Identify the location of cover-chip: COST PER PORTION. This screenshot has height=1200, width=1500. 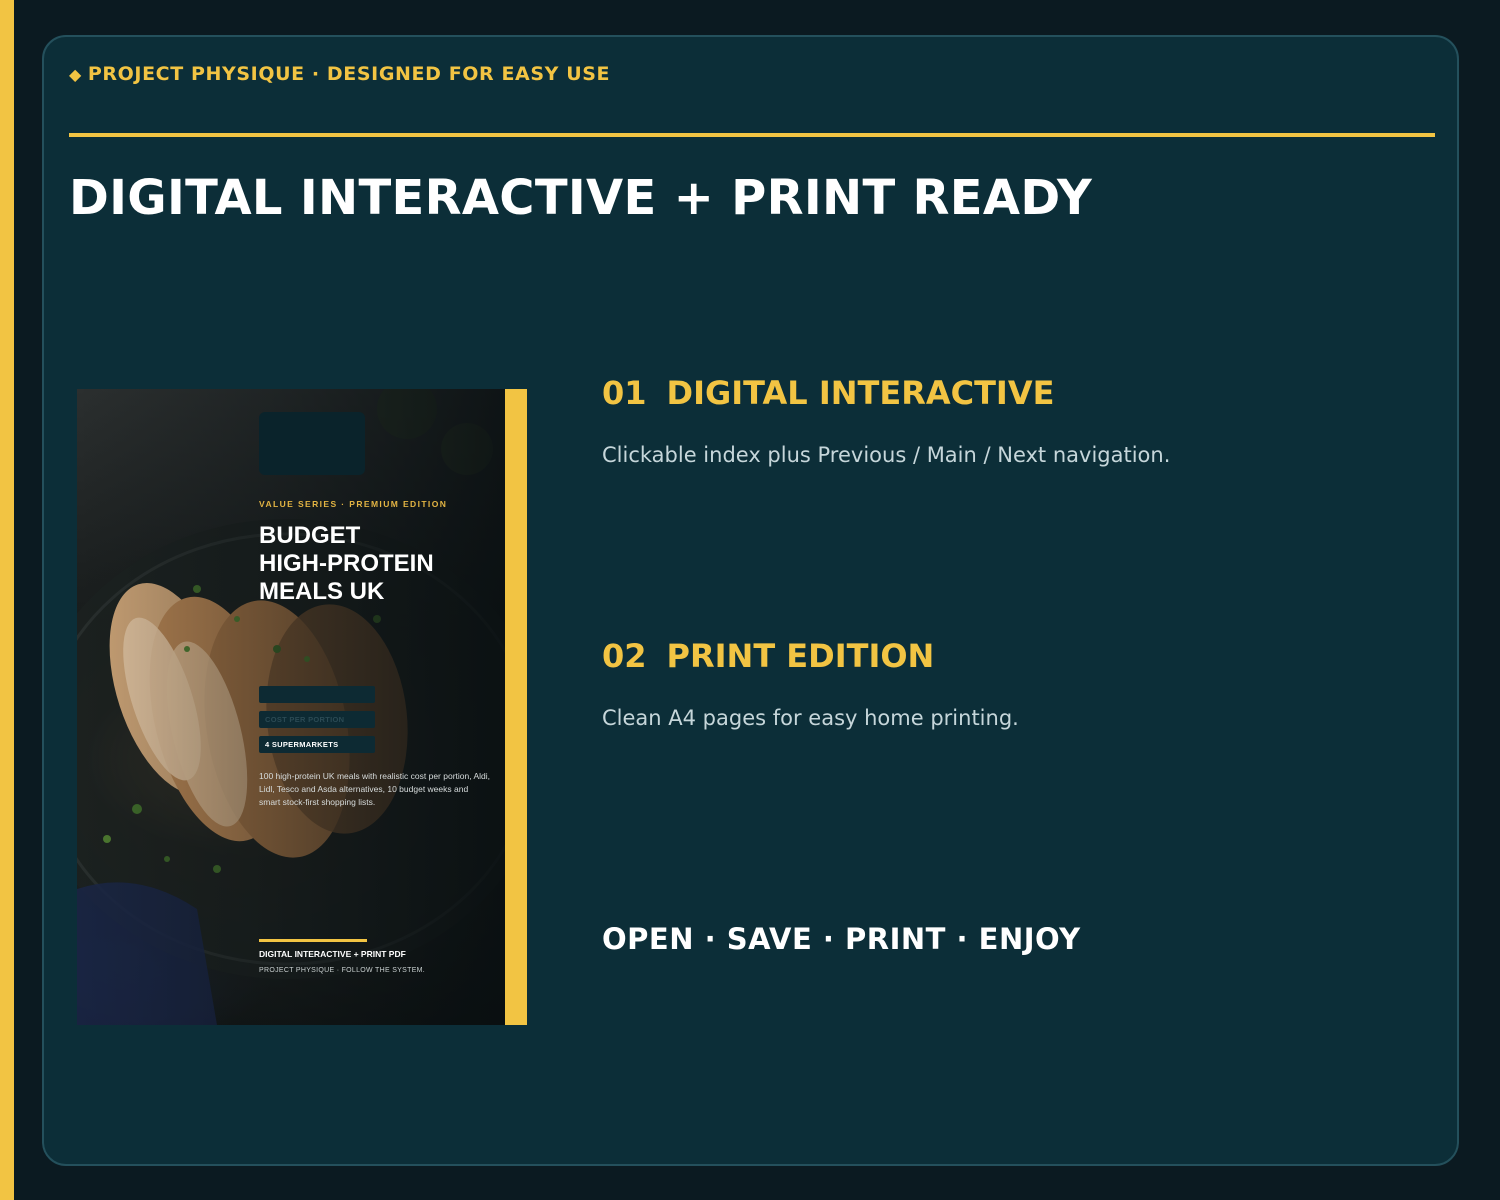
(317, 719).